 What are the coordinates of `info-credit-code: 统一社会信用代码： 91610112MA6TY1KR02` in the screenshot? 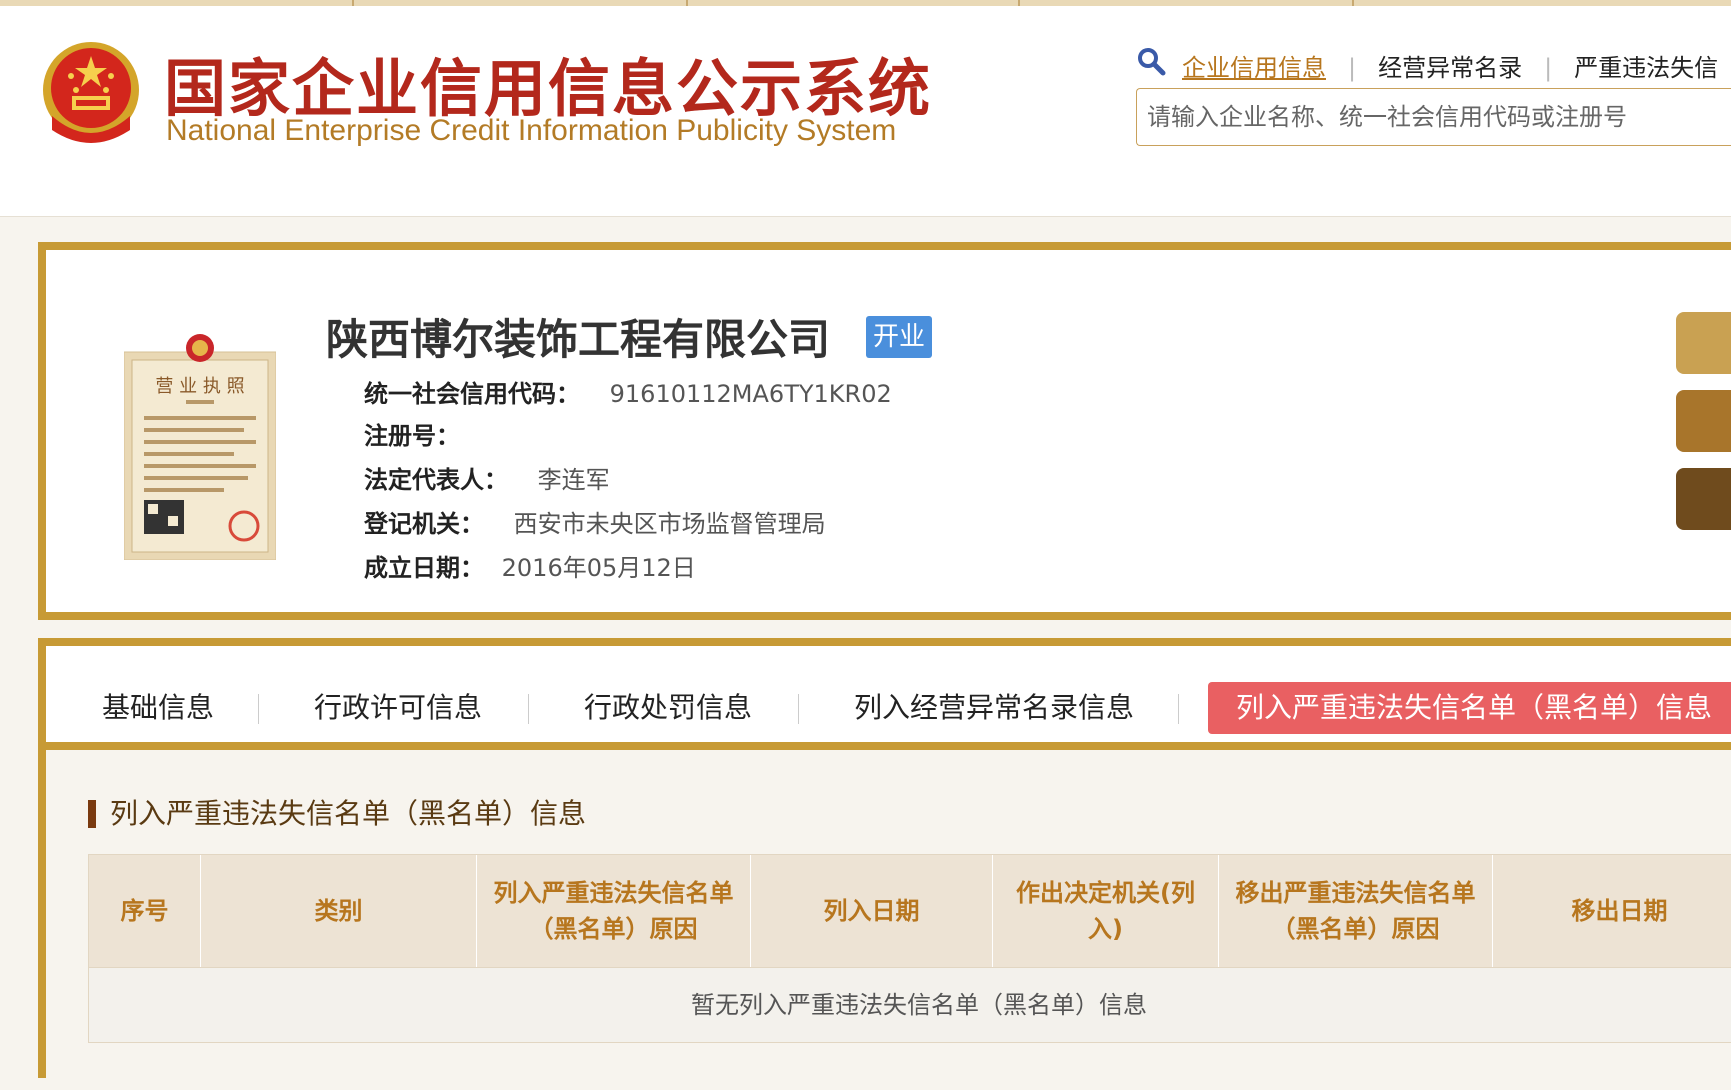 It's located at (628, 391).